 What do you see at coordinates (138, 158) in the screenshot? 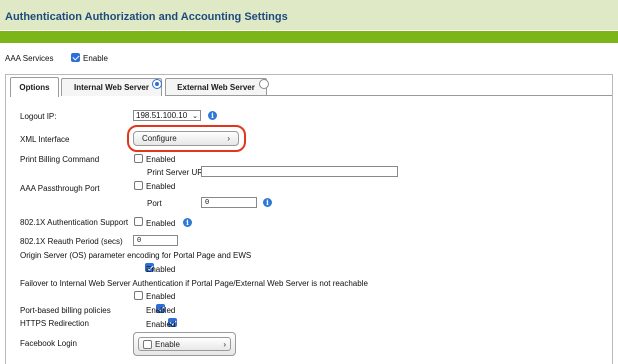
I see `print-billing-checkbox` at bounding box center [138, 158].